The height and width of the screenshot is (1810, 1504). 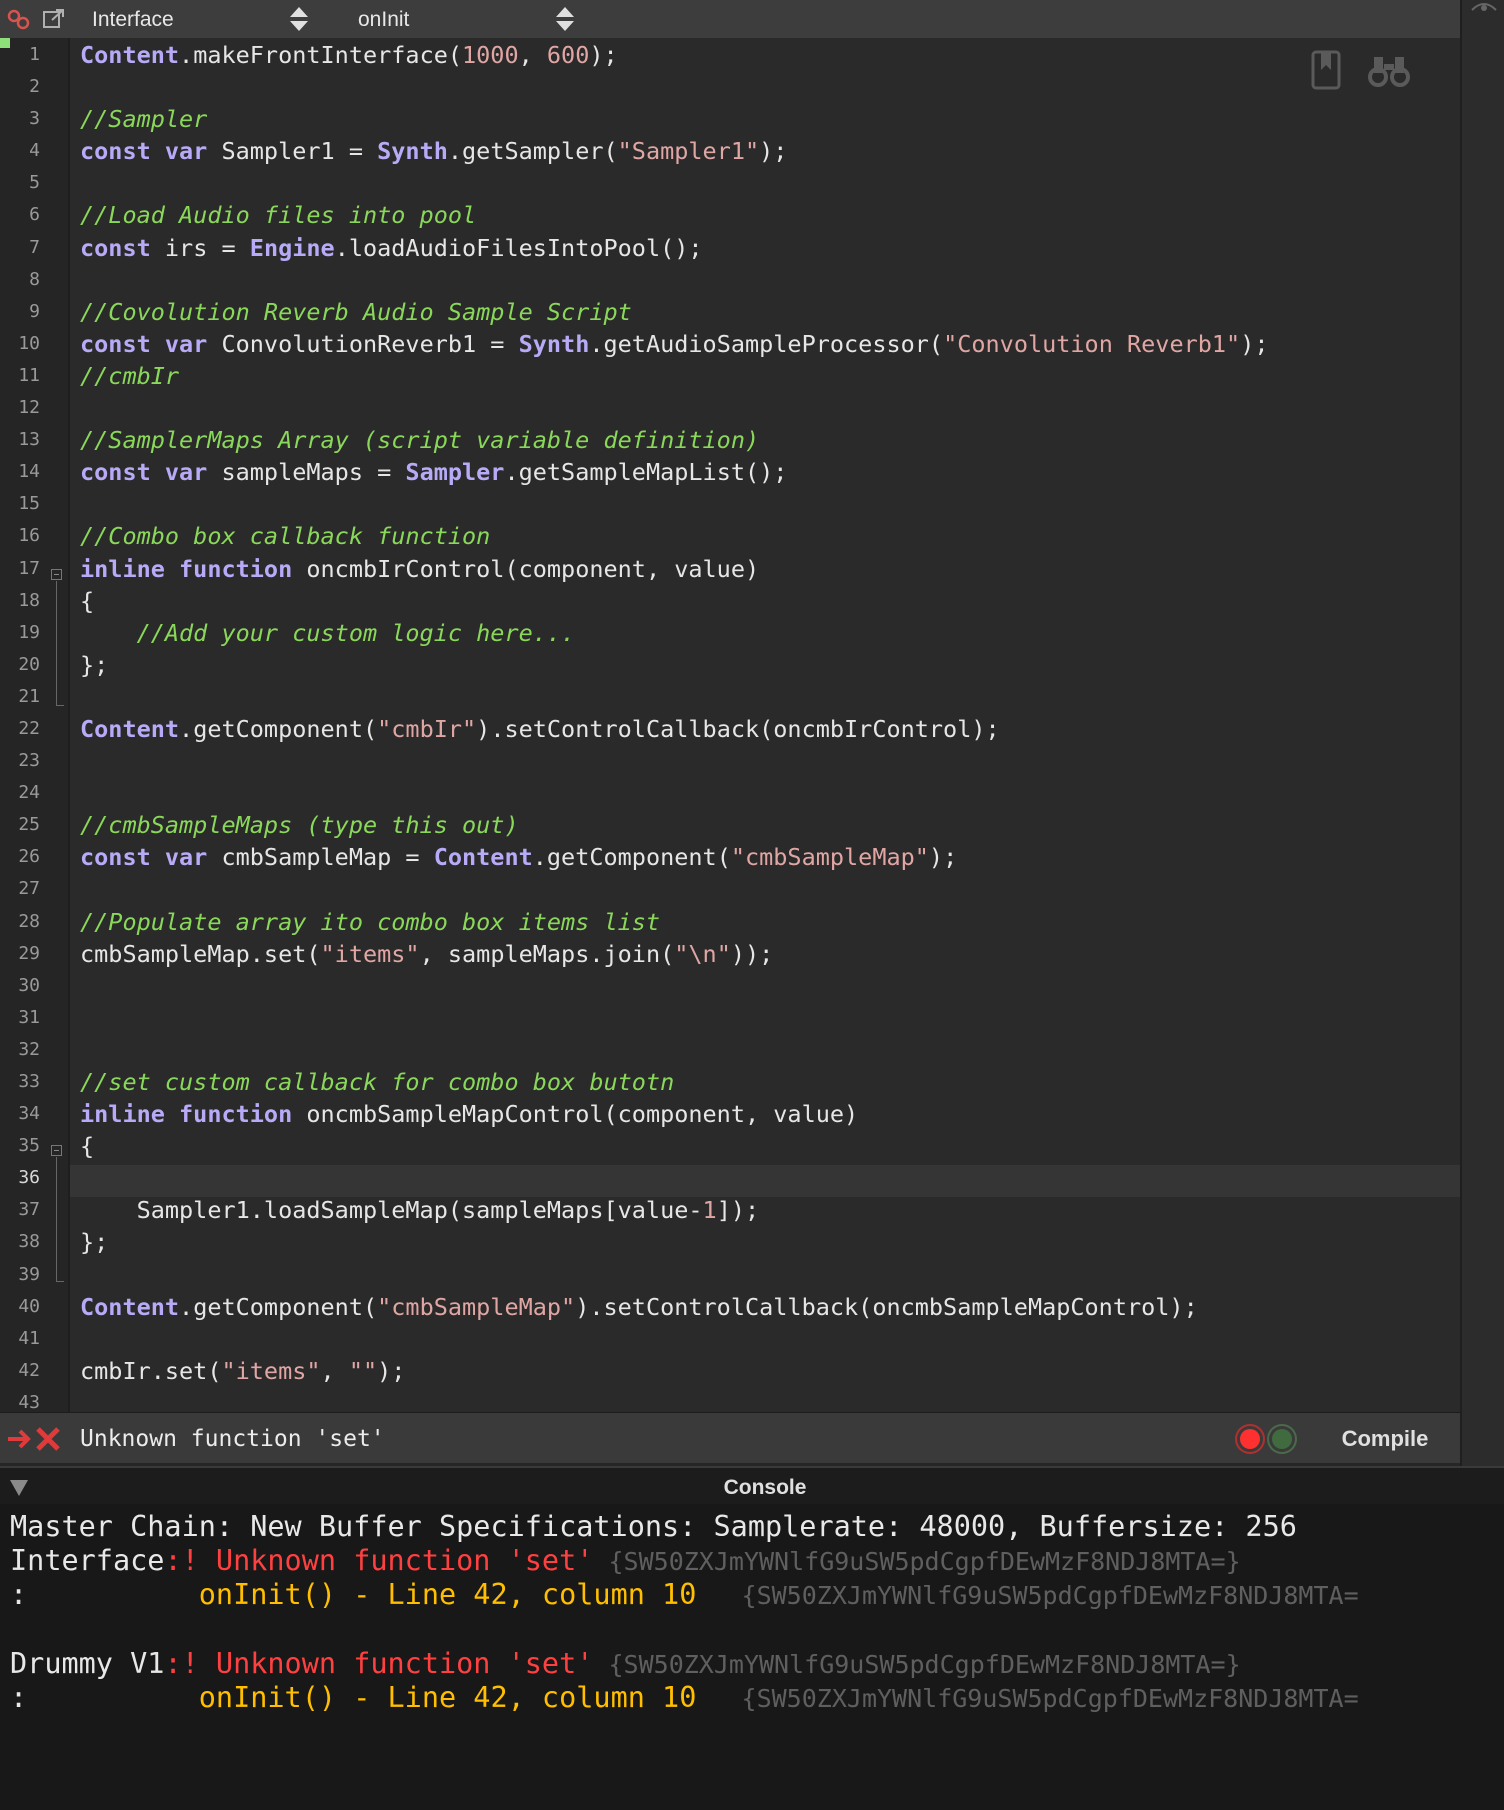 I want to click on external-popout-icon, so click(x=55, y=19).